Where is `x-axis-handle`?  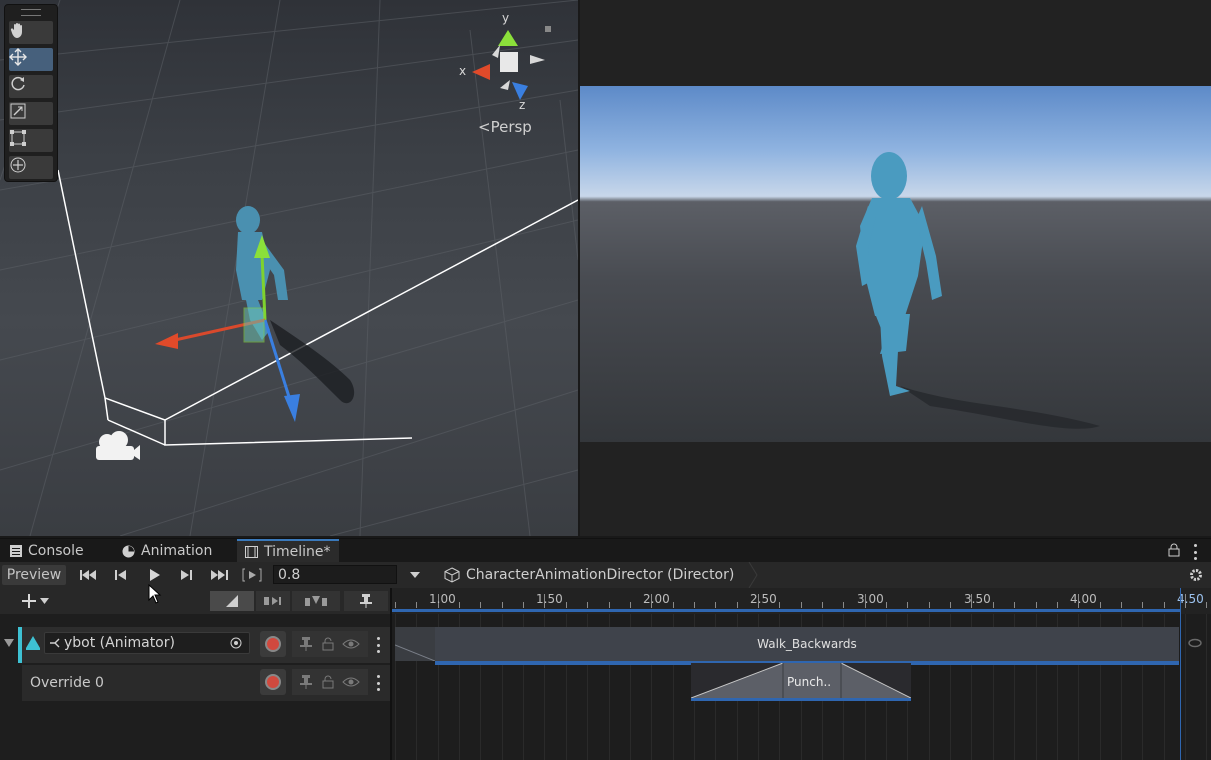
x-axis-handle is located at coordinates (166, 341).